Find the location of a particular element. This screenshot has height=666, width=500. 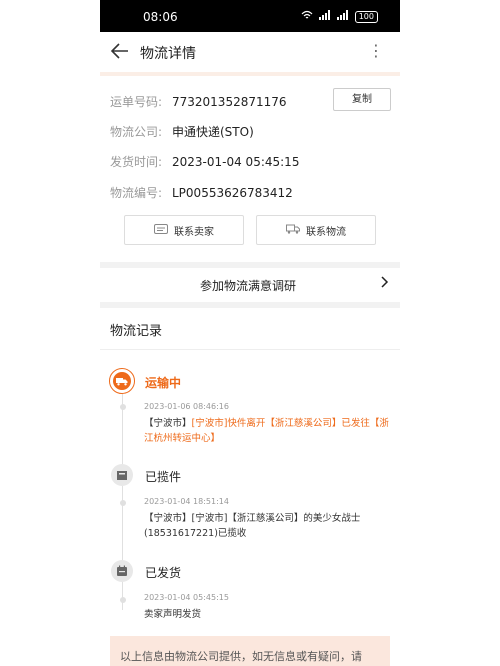

contact-seller-label: 联系卖家 is located at coordinates (194, 232).